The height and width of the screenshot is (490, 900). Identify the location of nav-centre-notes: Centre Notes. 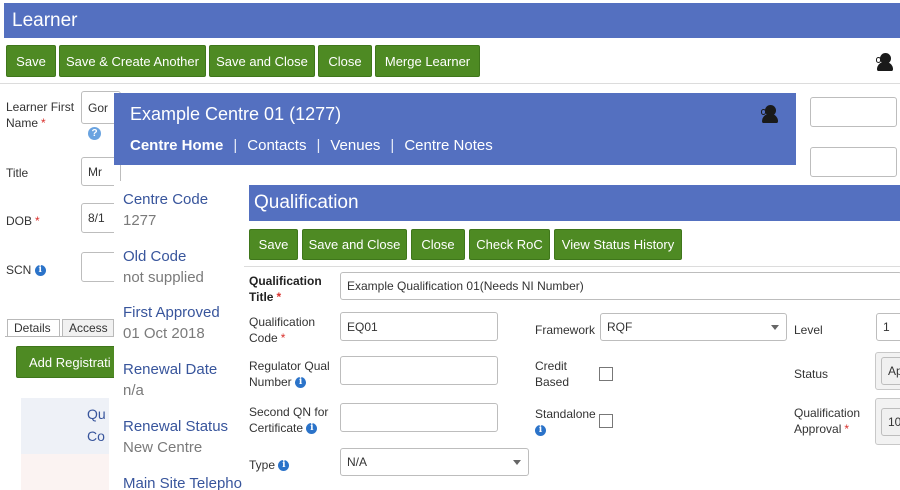
(448, 145).